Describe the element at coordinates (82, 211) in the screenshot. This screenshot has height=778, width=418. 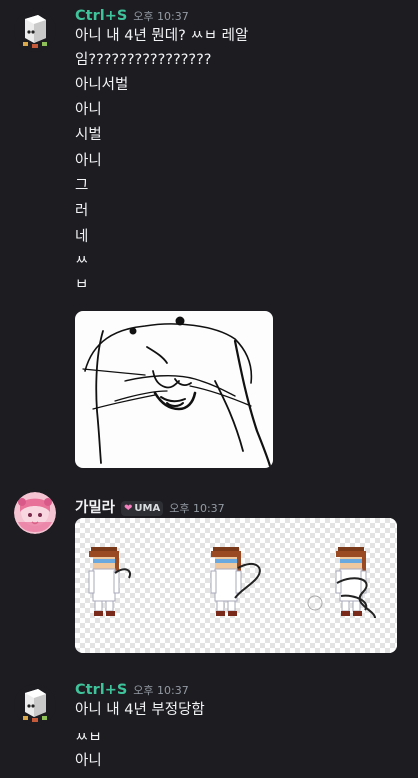
I see `message-text: 러` at that location.